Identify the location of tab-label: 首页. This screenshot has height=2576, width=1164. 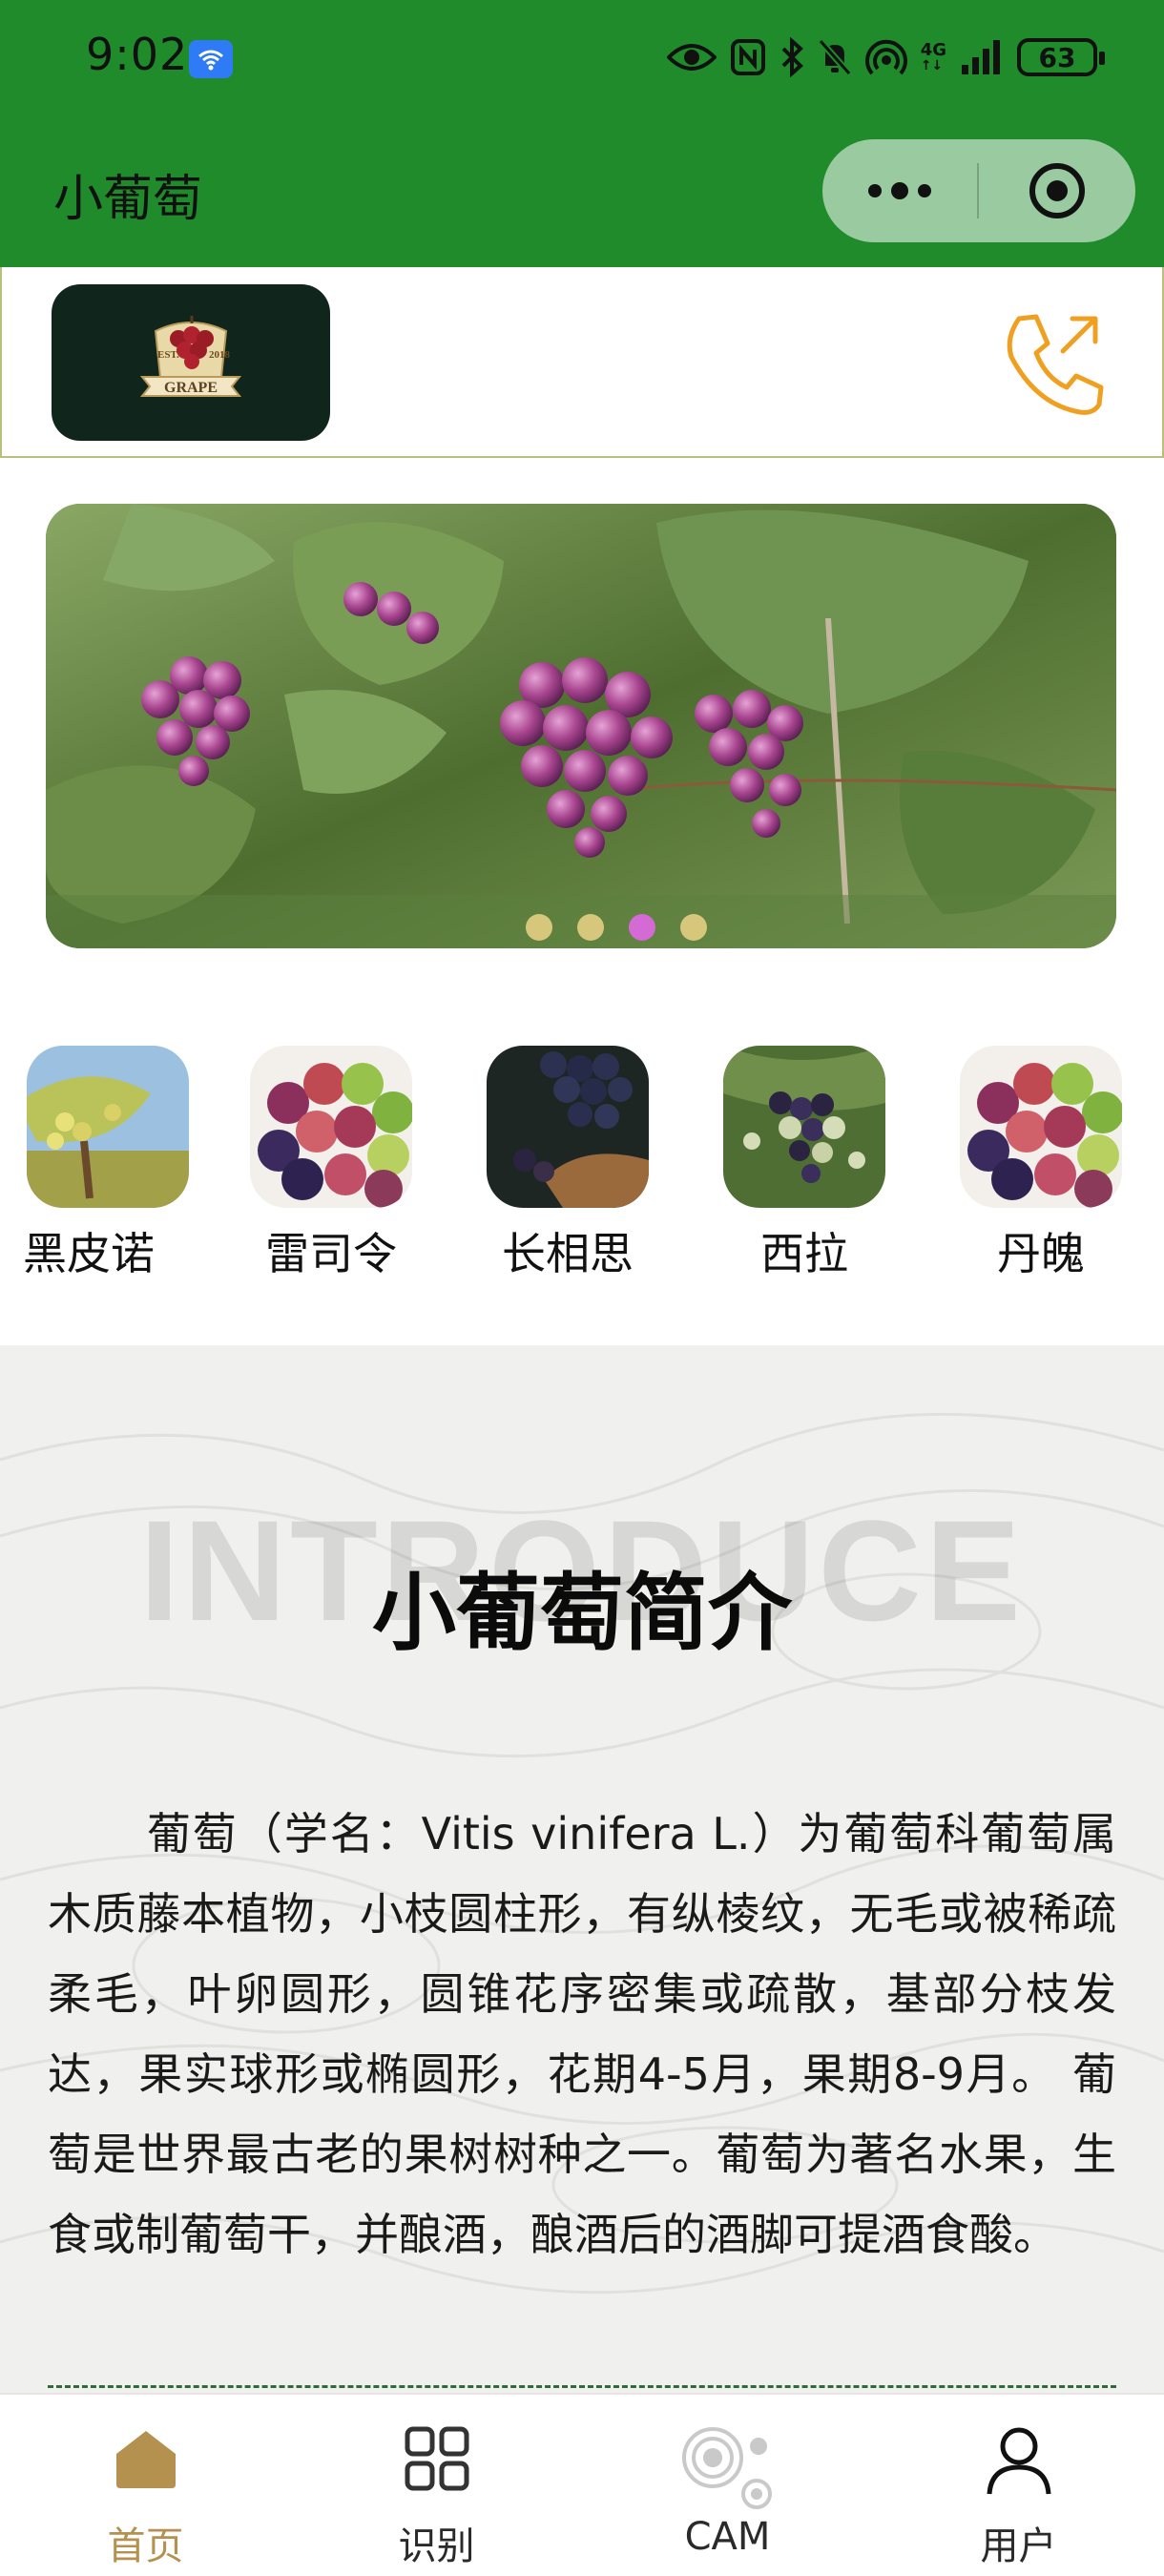
(145, 2546).